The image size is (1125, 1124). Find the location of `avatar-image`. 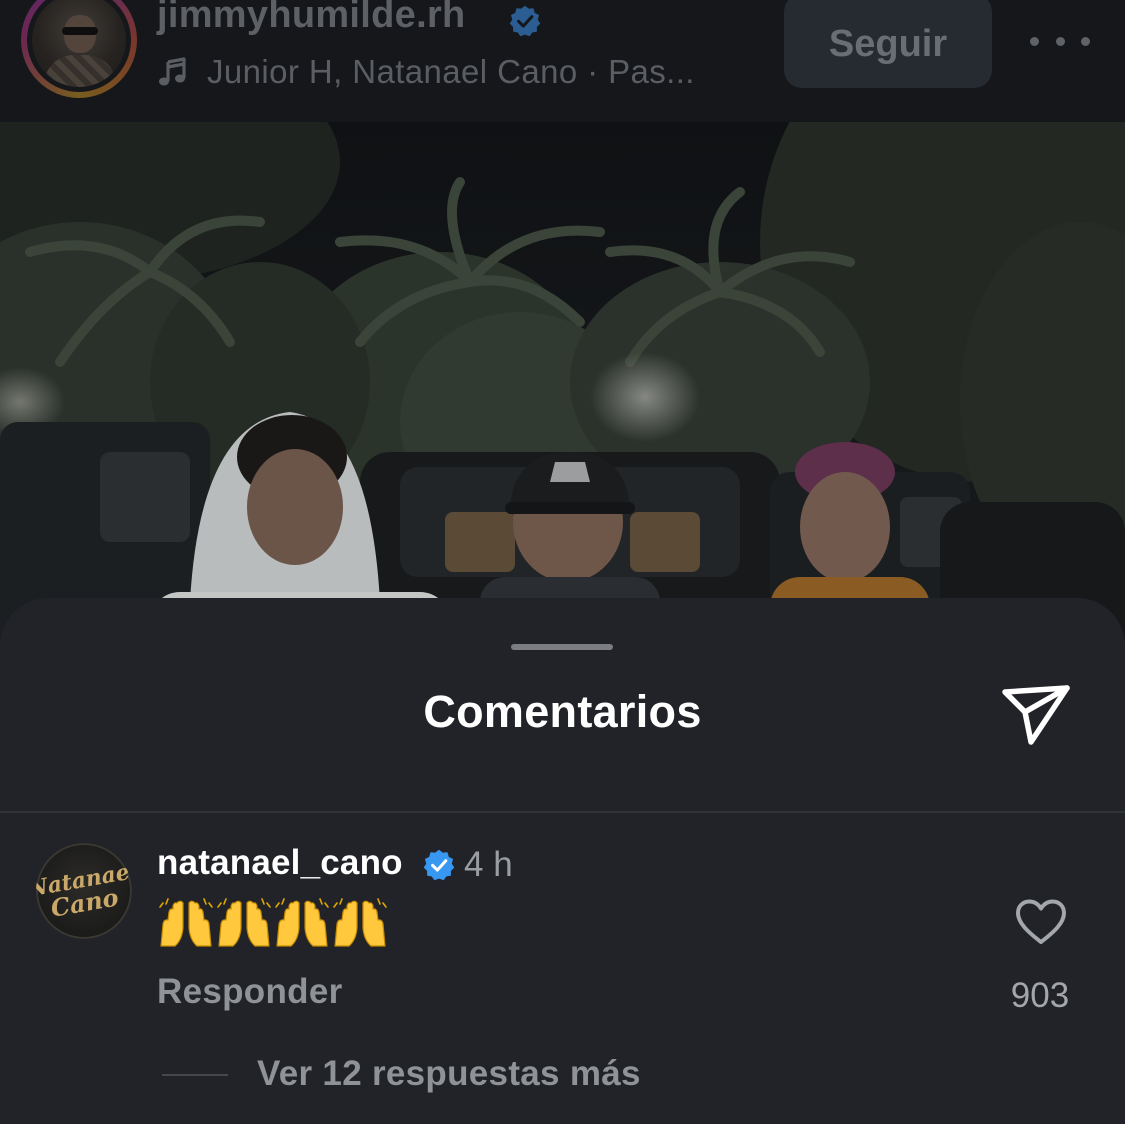

avatar-image is located at coordinates (79, 43).